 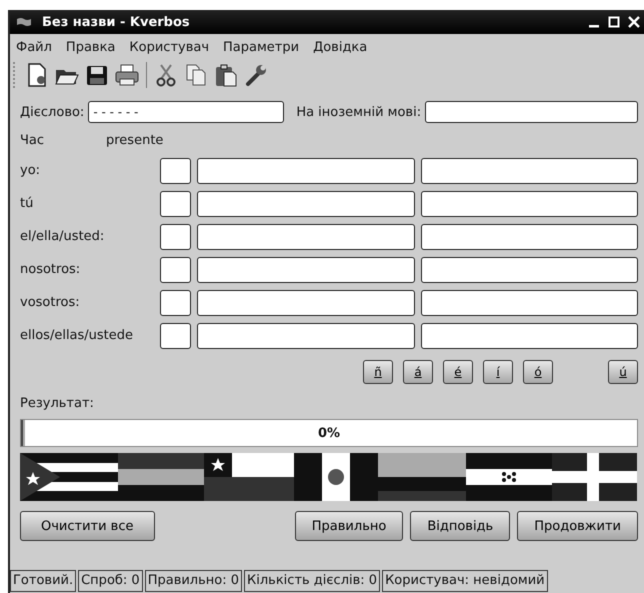 I want to click on maximize-icon, so click(x=614, y=22).